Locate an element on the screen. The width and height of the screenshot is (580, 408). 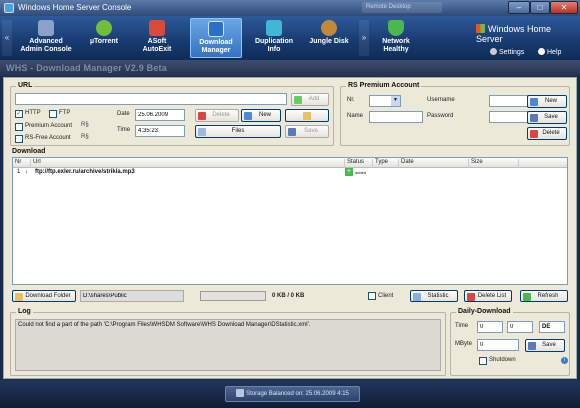
network-shield-icon is located at coordinates (396, 28).